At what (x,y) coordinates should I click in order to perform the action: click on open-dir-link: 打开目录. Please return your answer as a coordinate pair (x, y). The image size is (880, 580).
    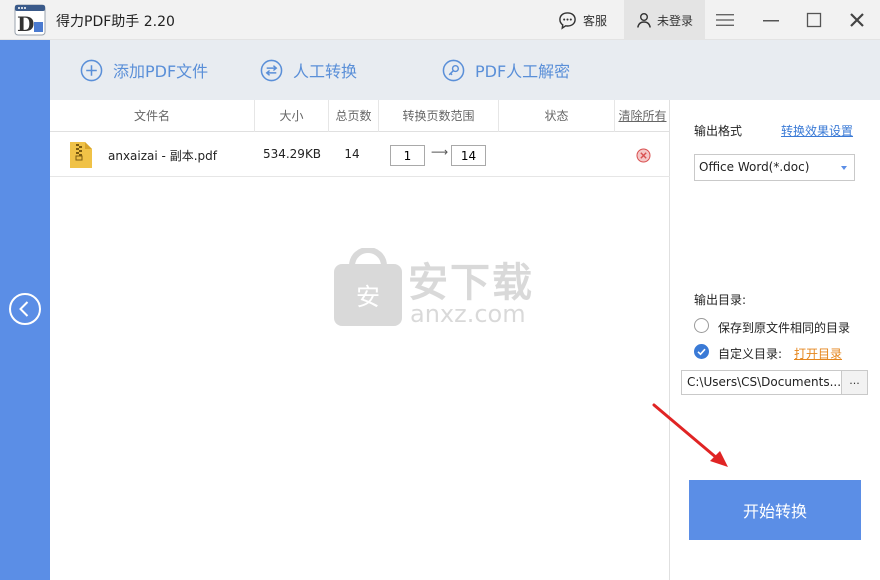
    Looking at the image, I should click on (818, 353).